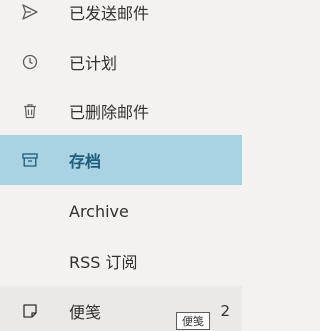 This screenshot has width=320, height=331. I want to click on folder-sent-items: 已发送邮件, so click(121, 18).